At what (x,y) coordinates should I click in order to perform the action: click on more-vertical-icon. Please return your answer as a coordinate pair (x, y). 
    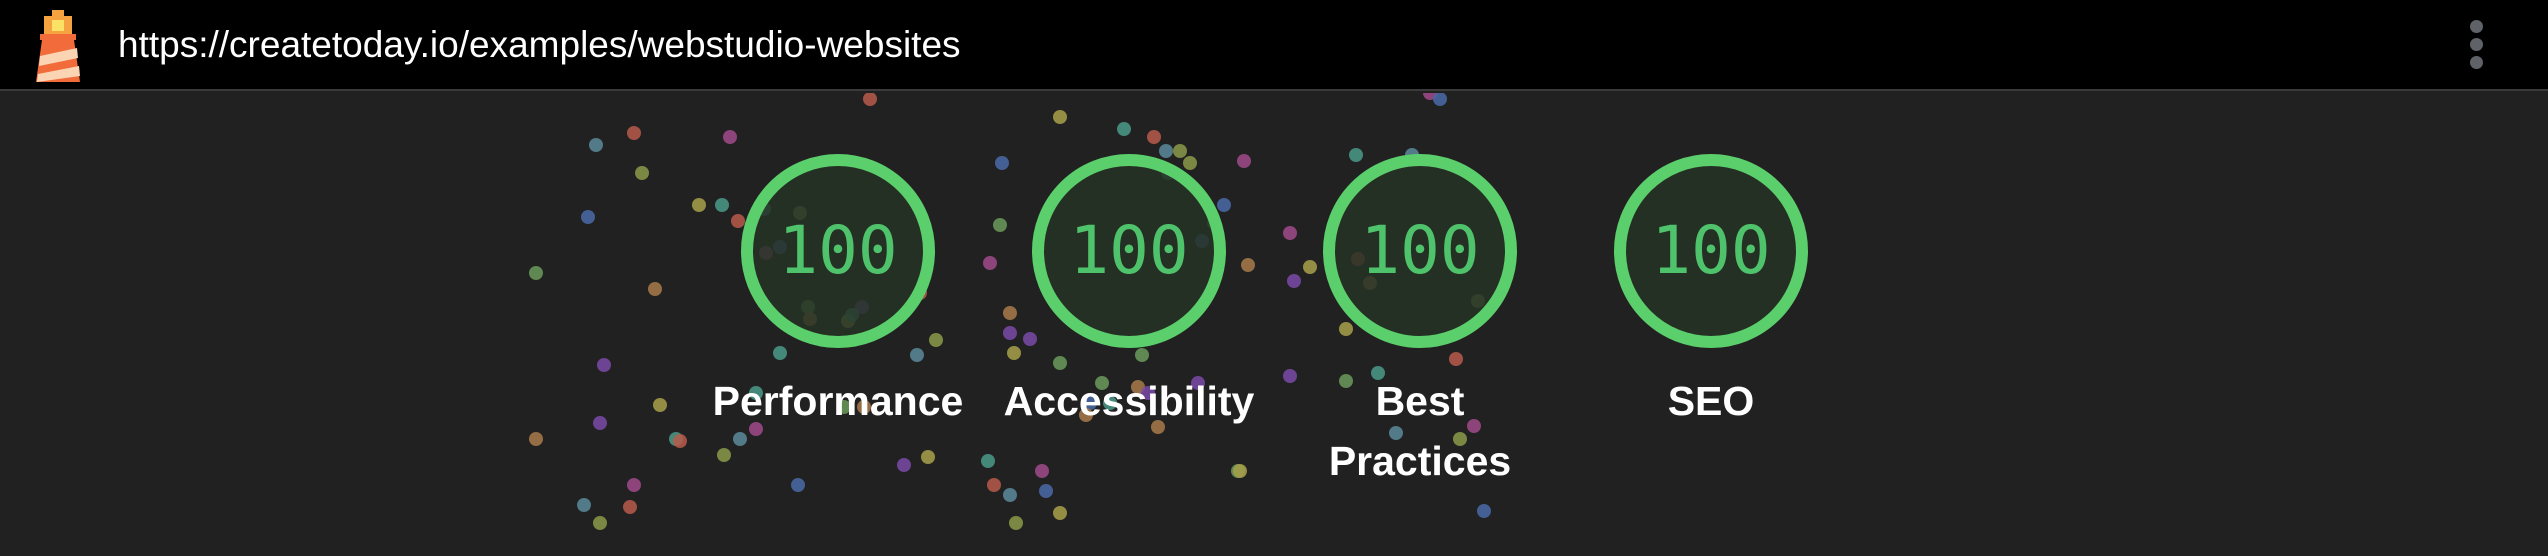
    Looking at the image, I should click on (2476, 26).